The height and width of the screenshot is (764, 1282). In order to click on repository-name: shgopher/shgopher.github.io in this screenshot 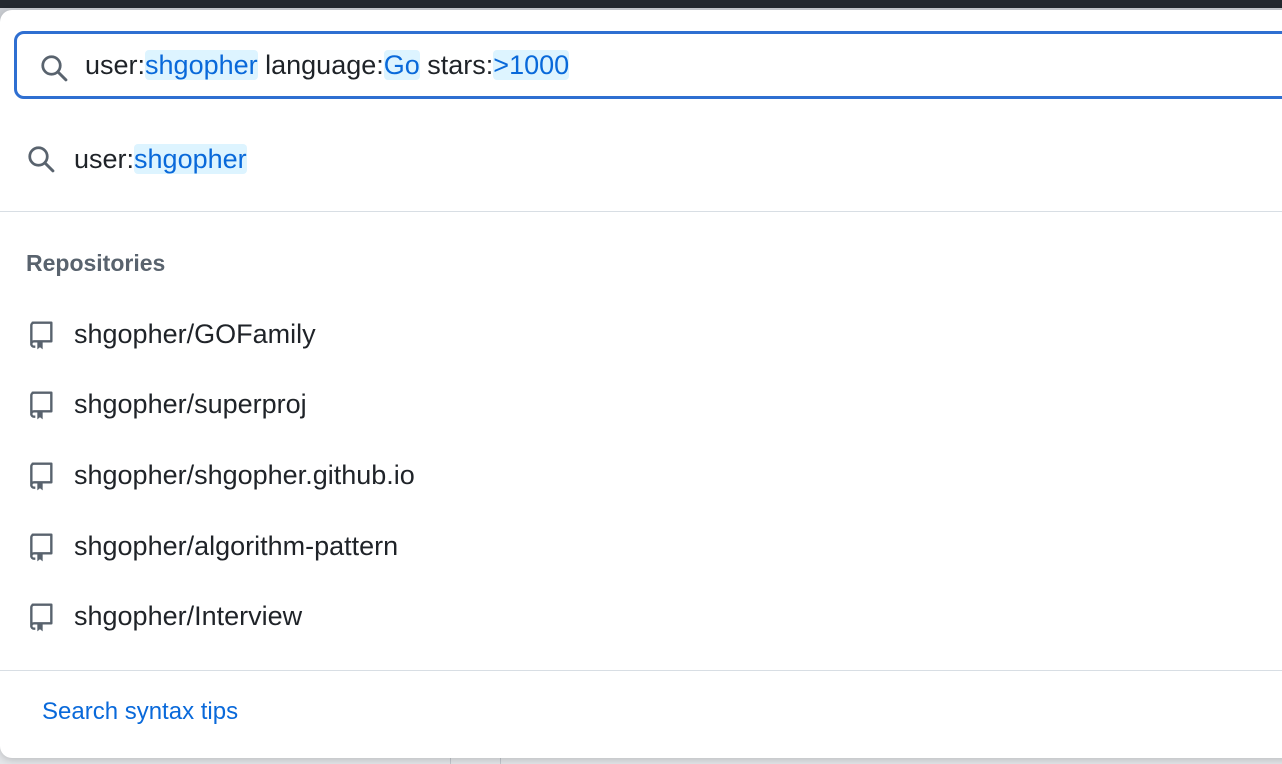, I will do `click(244, 475)`.